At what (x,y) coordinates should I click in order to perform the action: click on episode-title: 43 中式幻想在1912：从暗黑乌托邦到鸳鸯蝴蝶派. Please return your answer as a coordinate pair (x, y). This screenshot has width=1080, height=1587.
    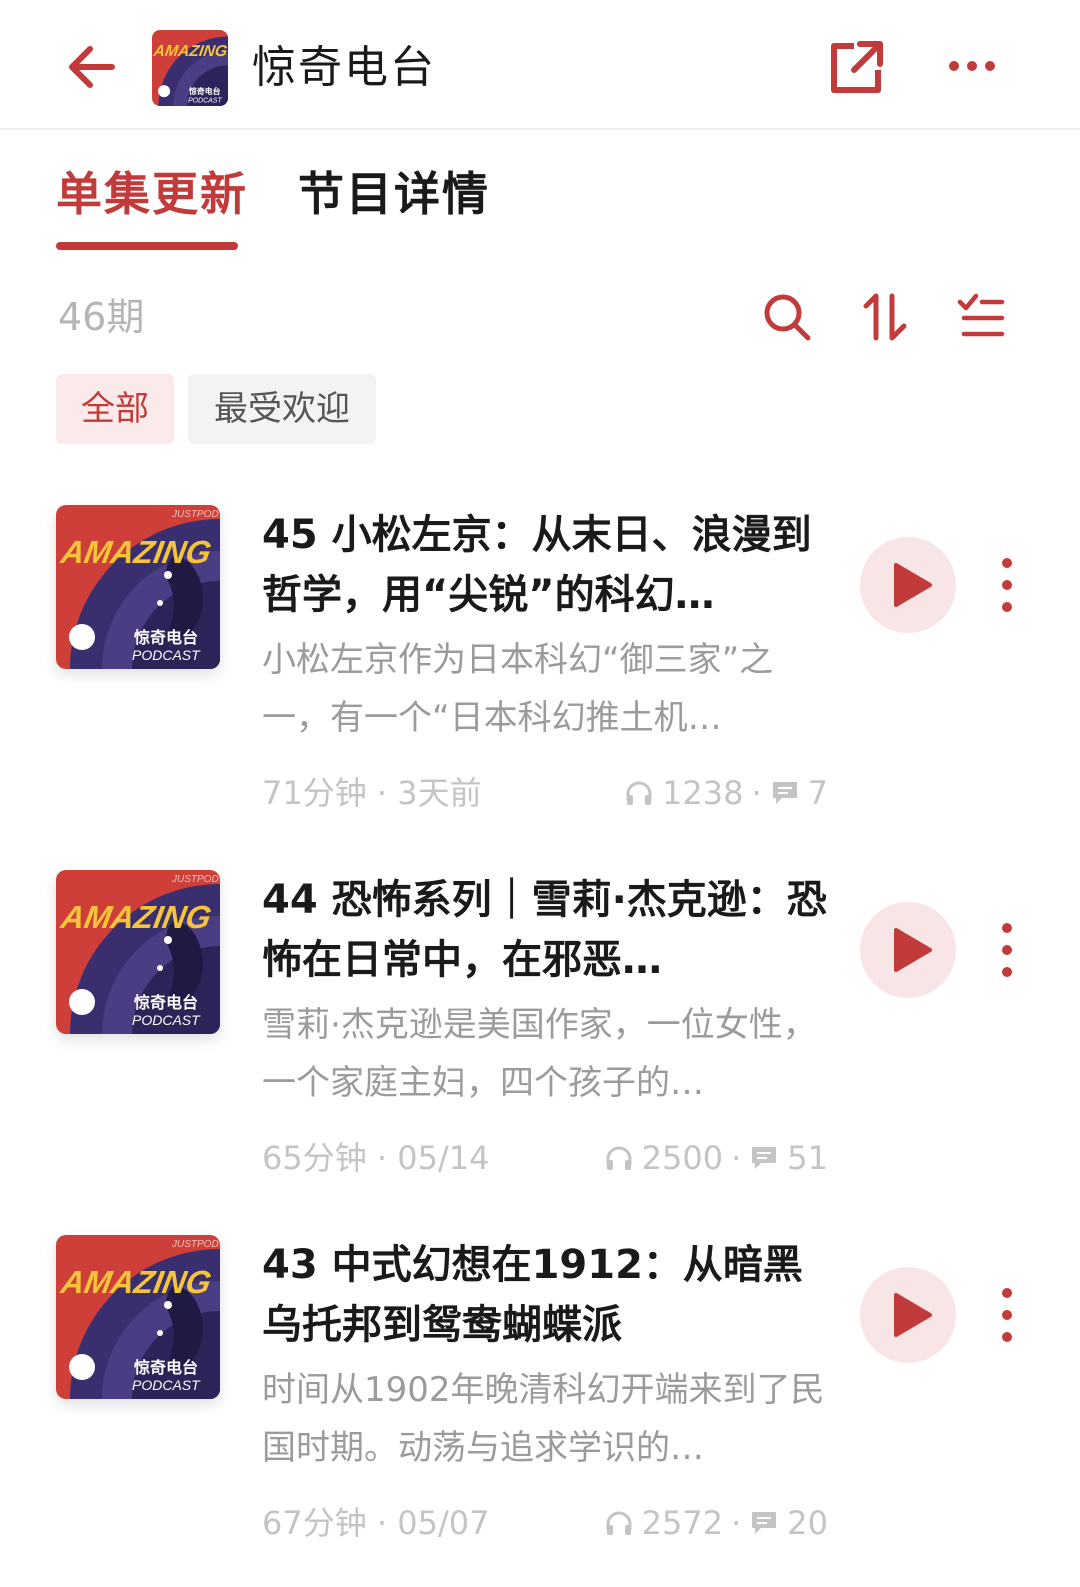
    Looking at the image, I should click on (547, 1295).